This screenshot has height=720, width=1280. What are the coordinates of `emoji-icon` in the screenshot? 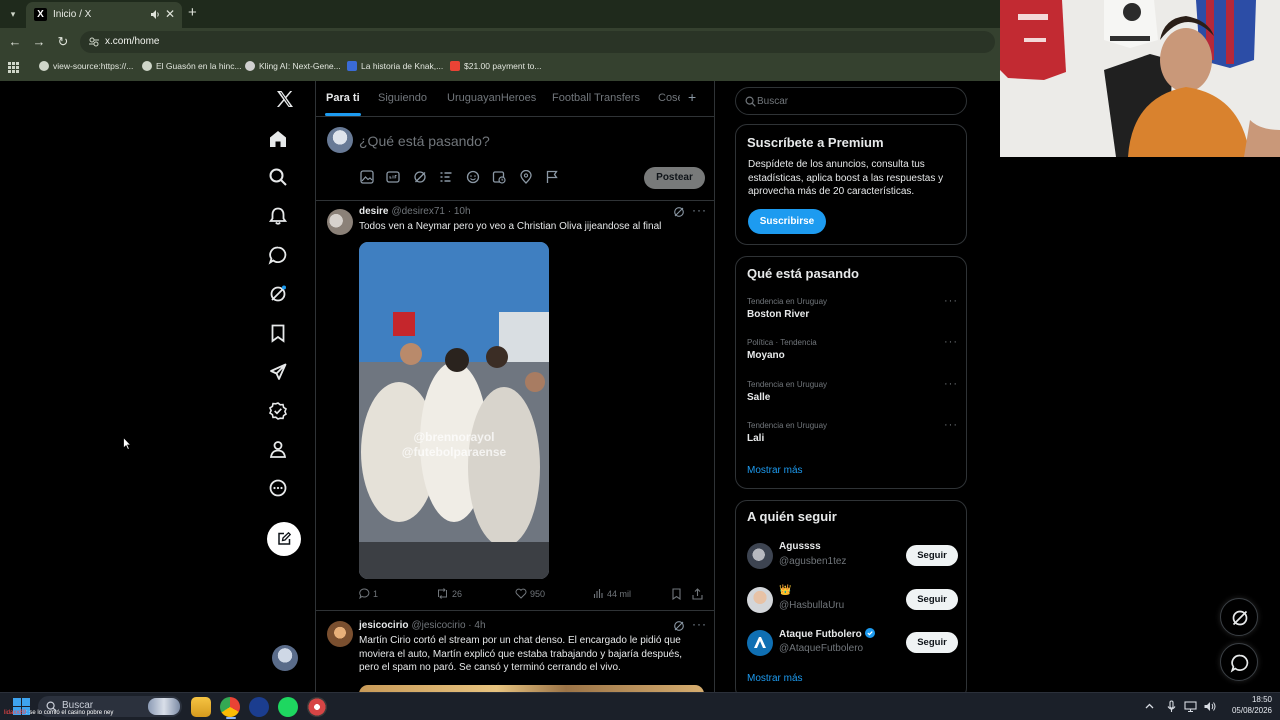 It's located at (473, 177).